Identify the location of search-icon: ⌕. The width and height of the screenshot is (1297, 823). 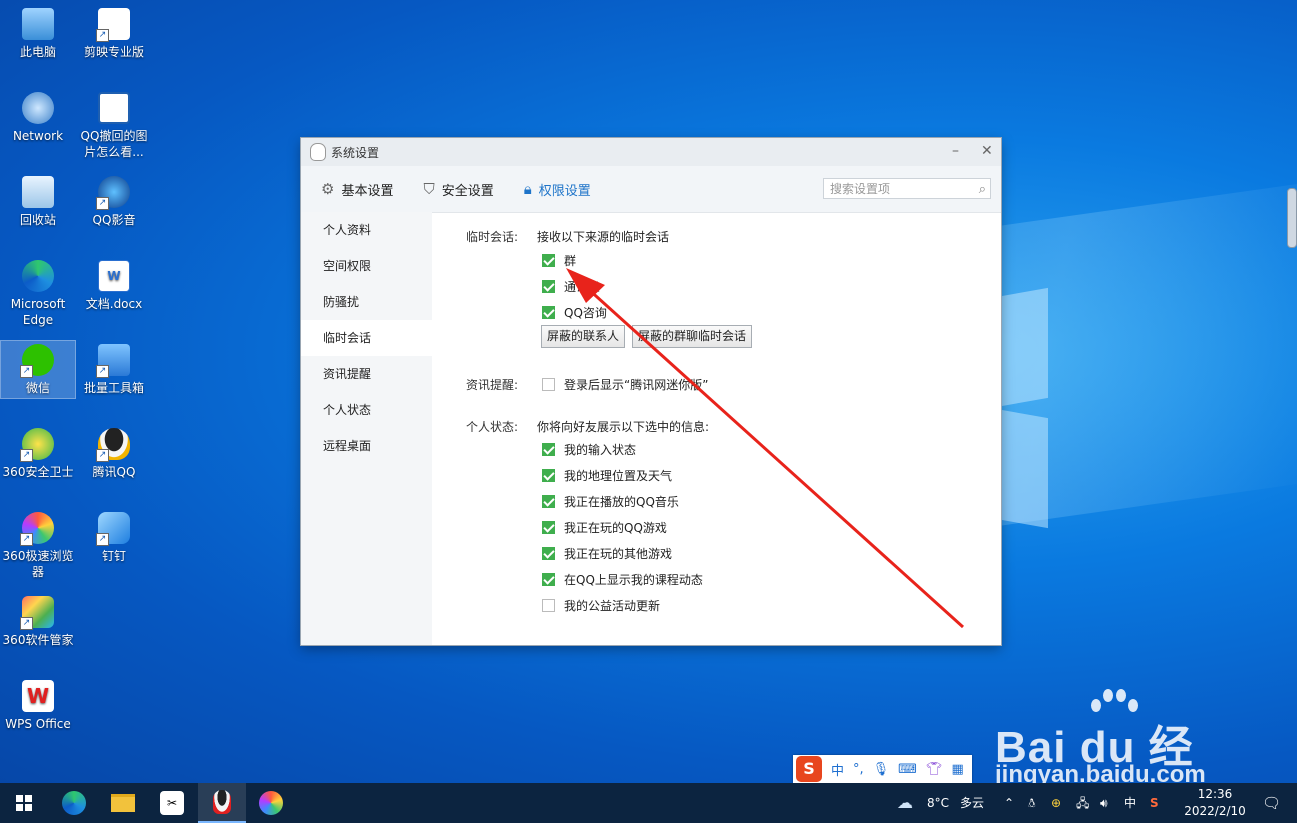
(982, 189).